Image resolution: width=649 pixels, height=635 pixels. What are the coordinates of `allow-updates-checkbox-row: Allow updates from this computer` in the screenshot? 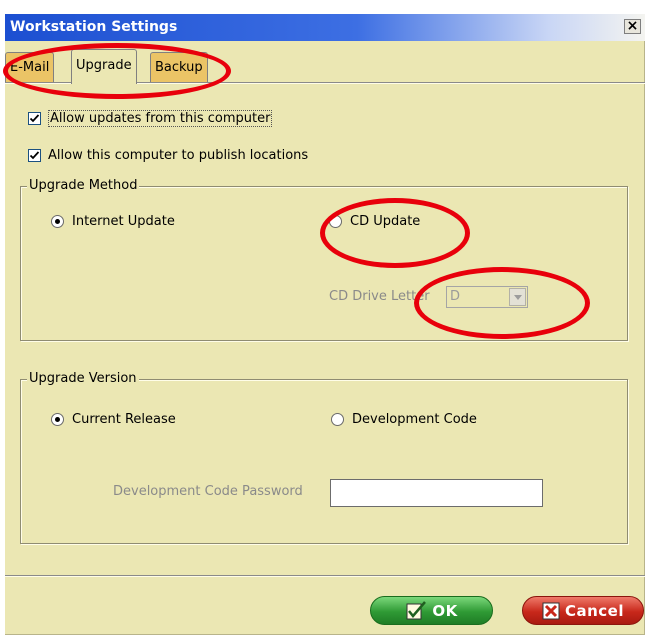 It's located at (150, 118).